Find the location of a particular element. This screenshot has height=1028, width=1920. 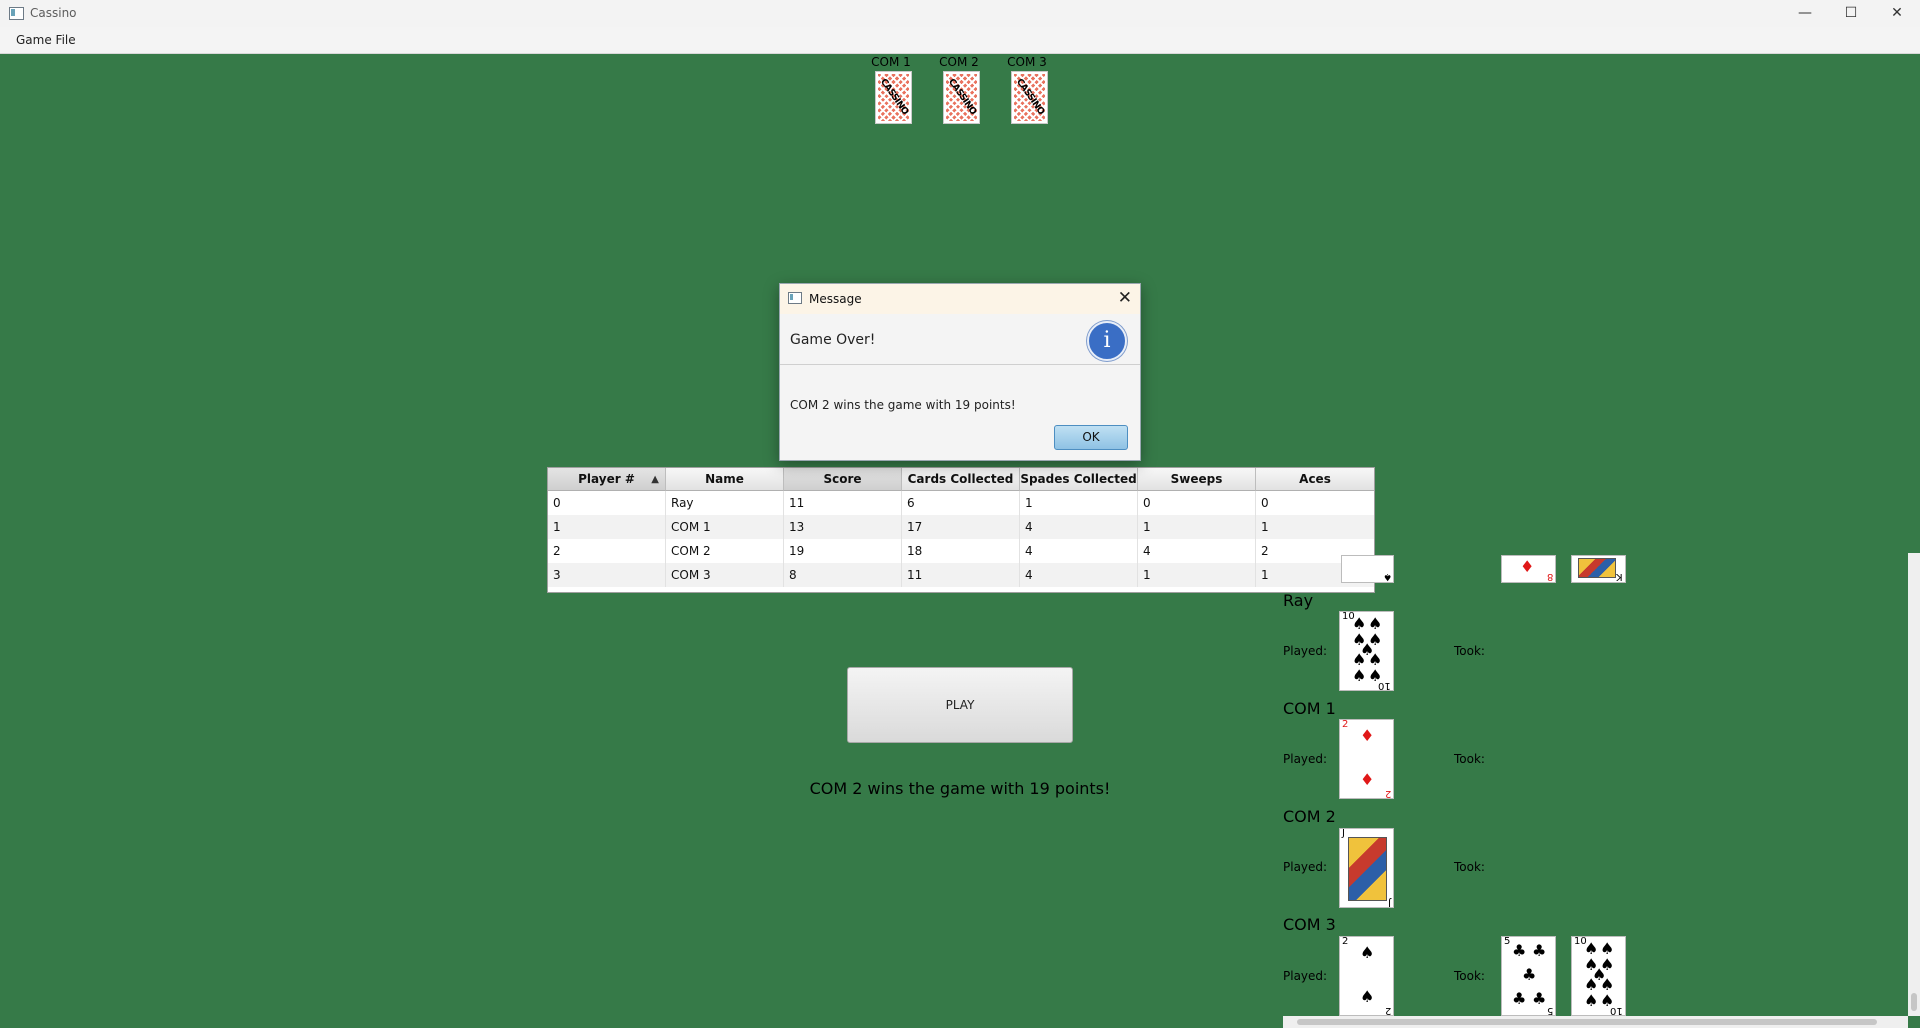

played-card-com3: 2 ♠ ♠ 2 is located at coordinates (1366, 976).